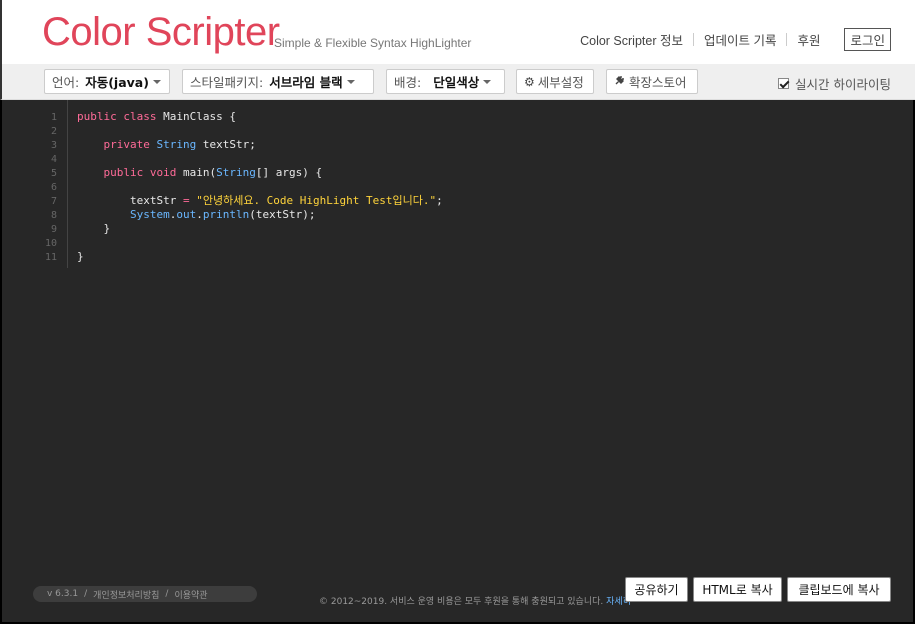  Describe the element at coordinates (53, 117) in the screenshot. I see `line-number: 1` at that location.